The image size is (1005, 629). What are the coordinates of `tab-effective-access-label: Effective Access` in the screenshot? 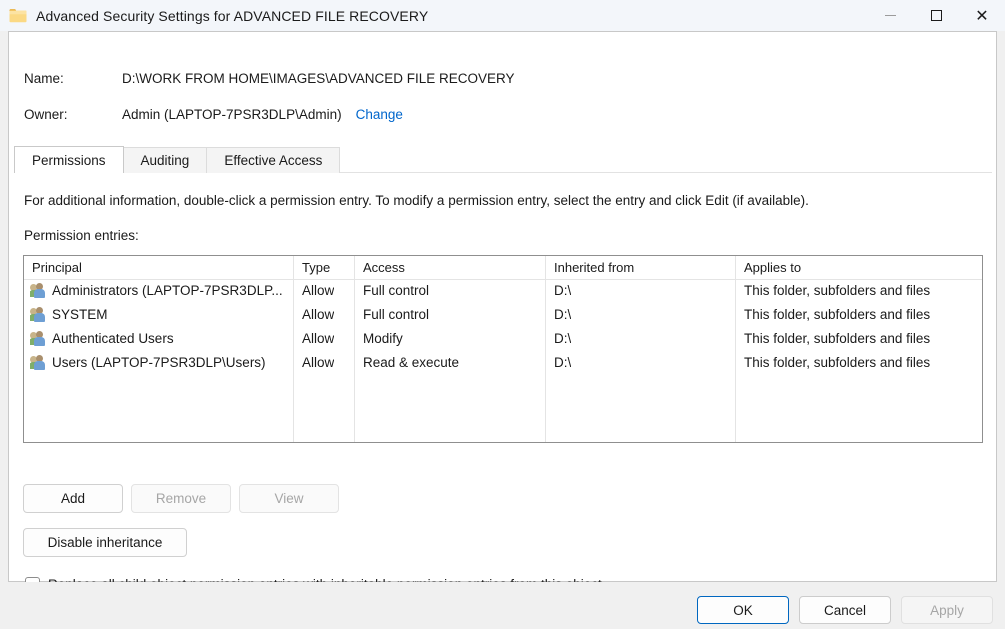 It's located at (273, 160).